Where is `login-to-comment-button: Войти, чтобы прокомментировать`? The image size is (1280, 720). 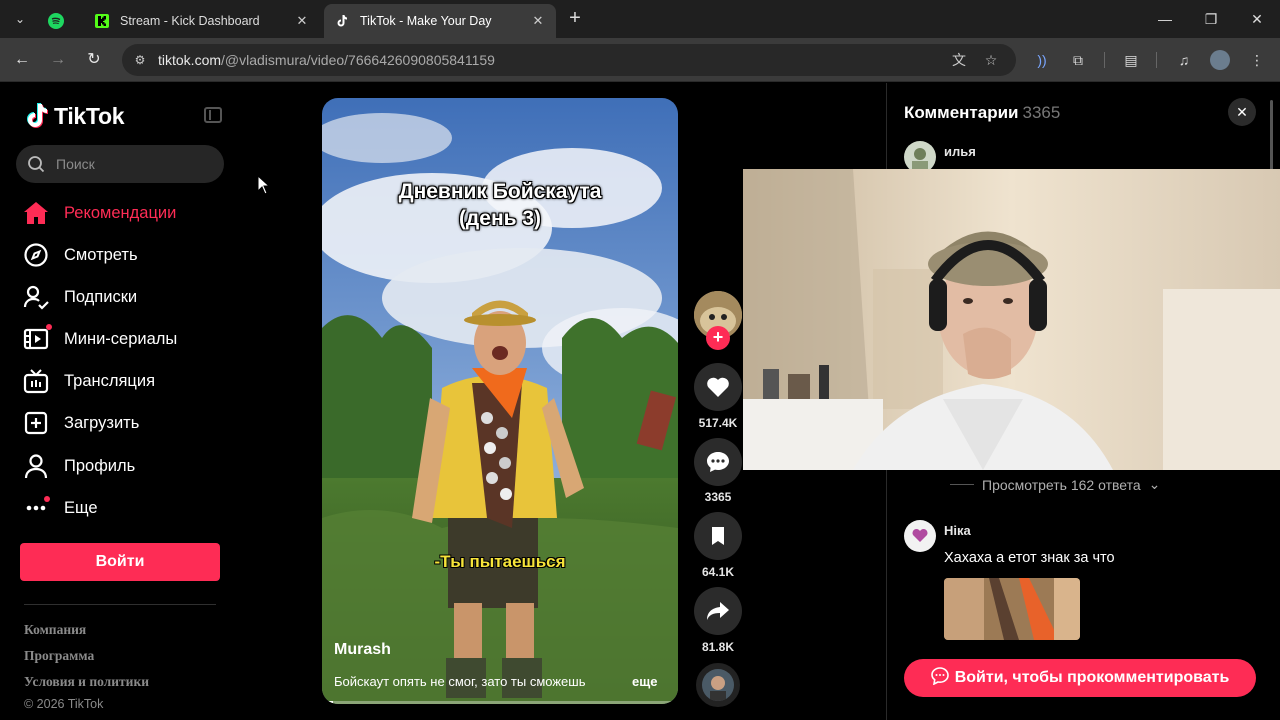
login-to-comment-button: Войти, чтобы прокомментировать is located at coordinates (1080, 678).